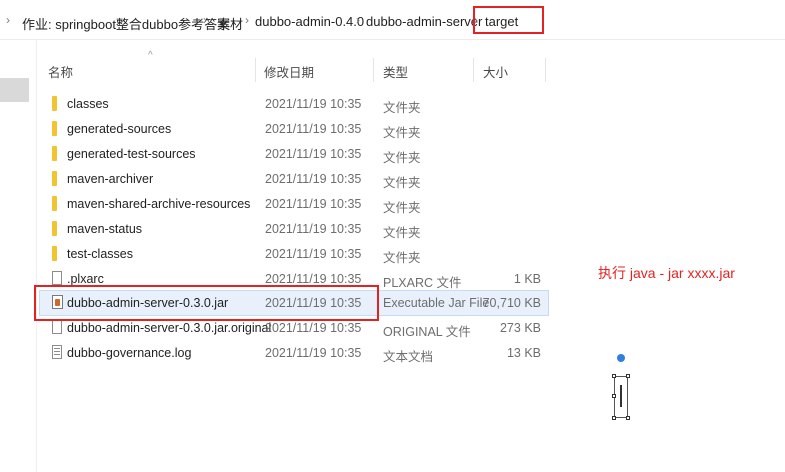 The image size is (785, 472). I want to click on file-type: Executable Jar File, so click(436, 303).